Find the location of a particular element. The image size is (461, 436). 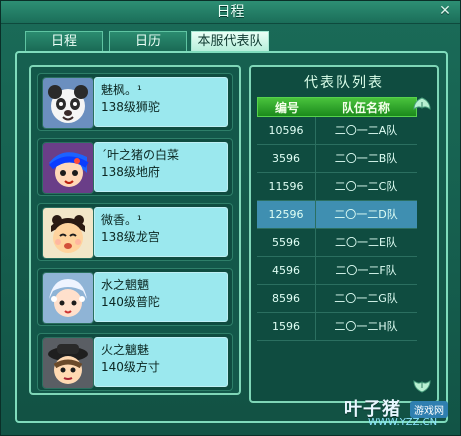

window-title: 日程 is located at coordinates (230, 12).